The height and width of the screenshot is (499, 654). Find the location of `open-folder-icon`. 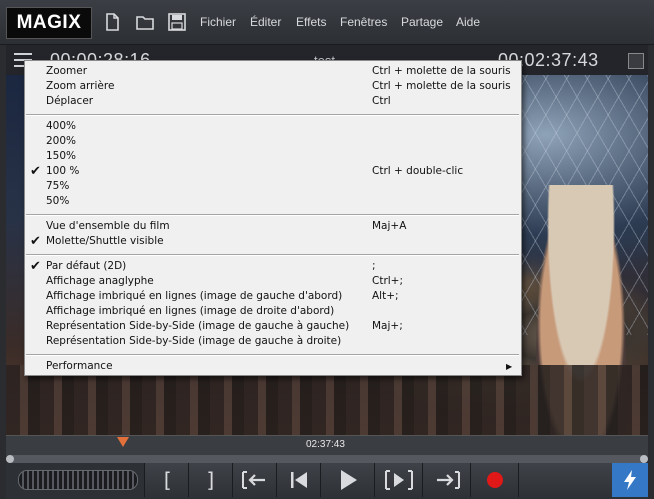

open-folder-icon is located at coordinates (145, 22).